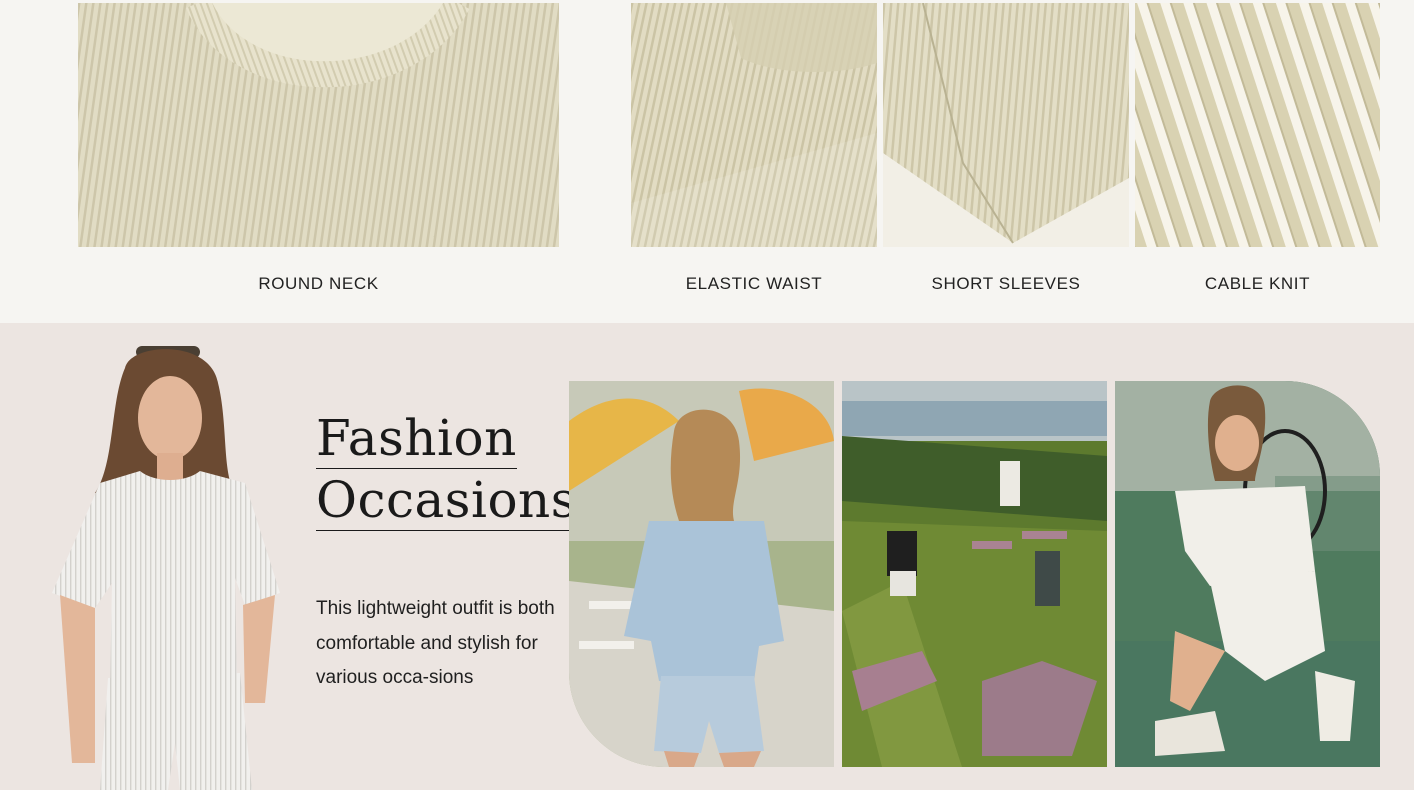 This screenshot has height=790, width=1414. Describe the element at coordinates (974, 574) in the screenshot. I see `outdoor-yoga-photo` at that location.